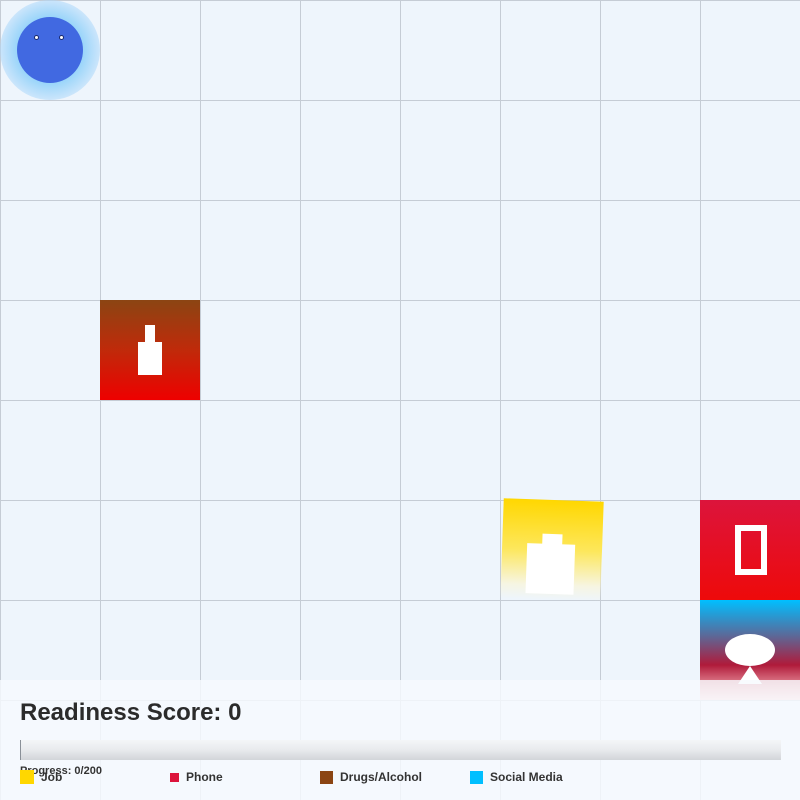  What do you see at coordinates (750, 650) in the screenshot?
I see `speech-bubble-icon` at bounding box center [750, 650].